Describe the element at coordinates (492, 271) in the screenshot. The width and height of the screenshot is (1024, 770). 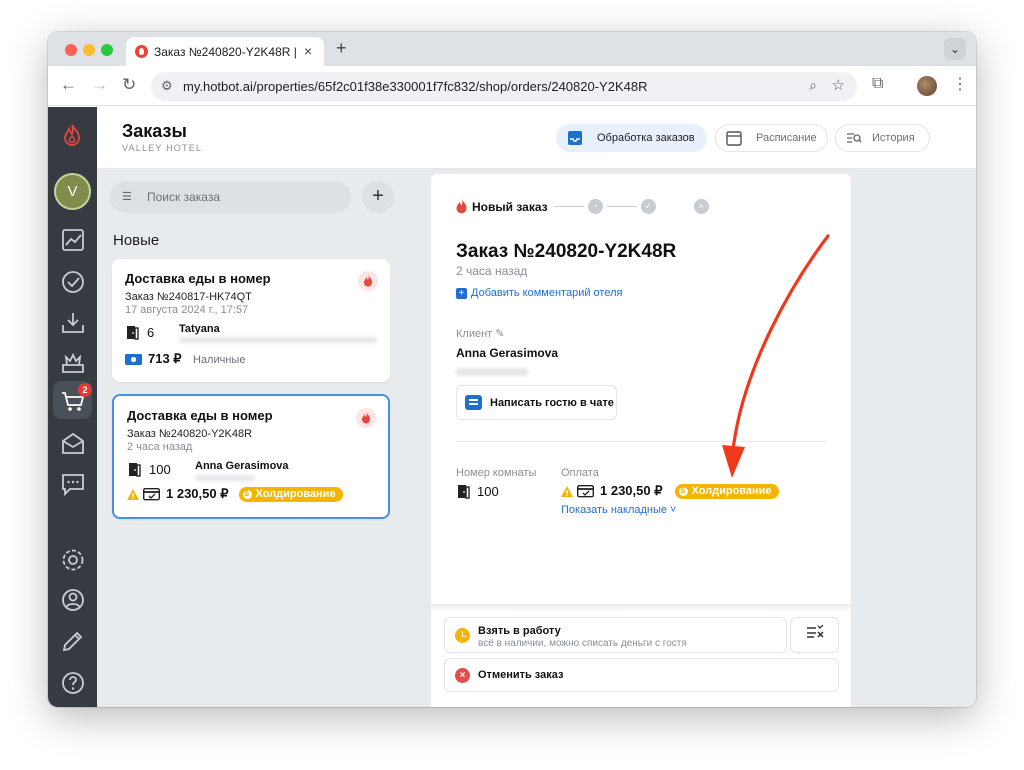
I see `order-time: 2 часа назад` at that location.